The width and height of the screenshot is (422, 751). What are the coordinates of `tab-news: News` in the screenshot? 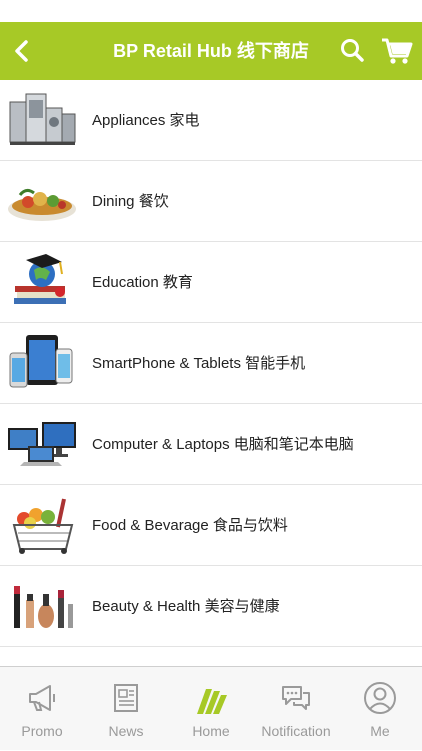 It's located at (126, 709).